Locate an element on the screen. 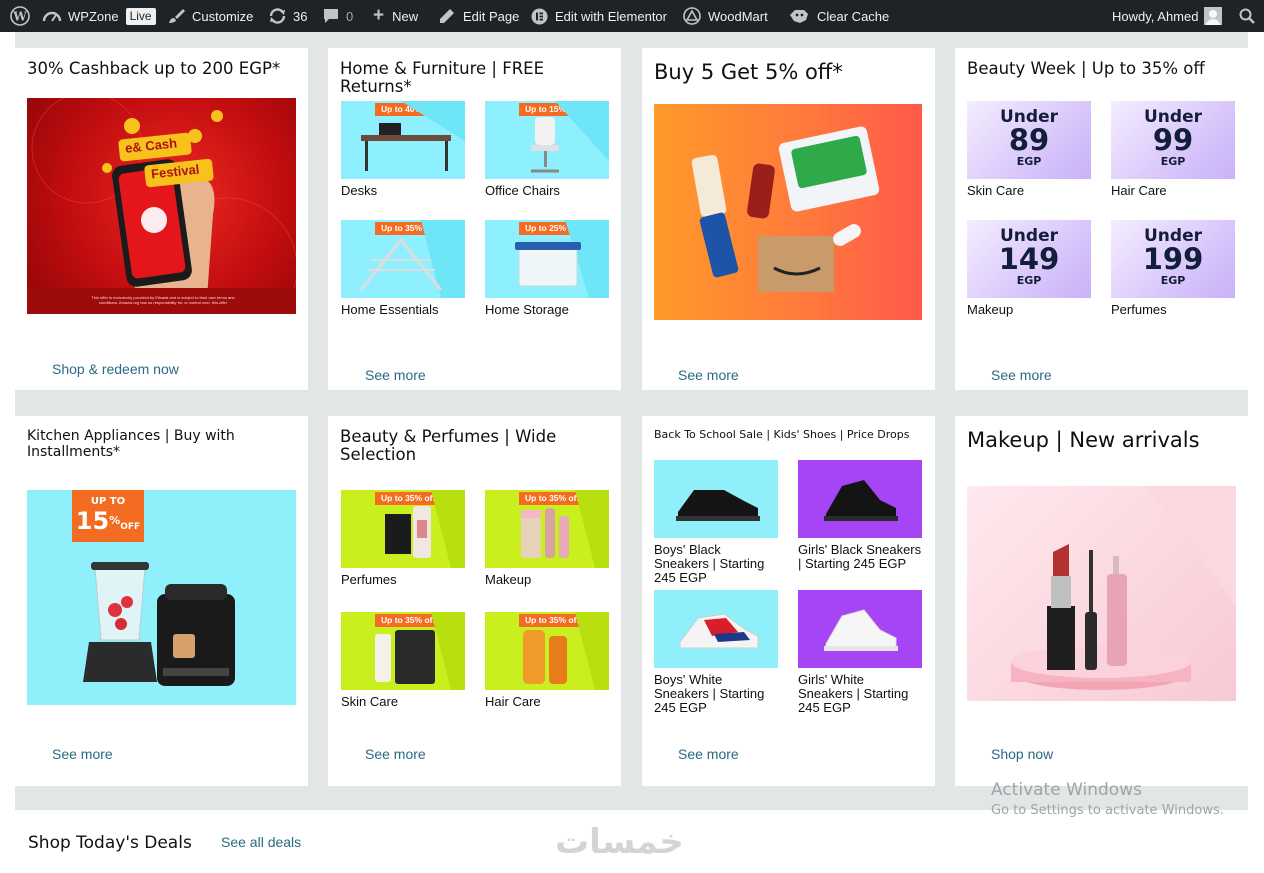  girls-black-sneakers-image is located at coordinates (860, 499).